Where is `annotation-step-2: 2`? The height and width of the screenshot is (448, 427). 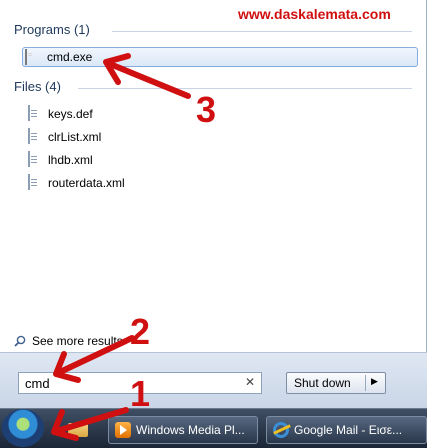 annotation-step-2: 2 is located at coordinates (140, 331).